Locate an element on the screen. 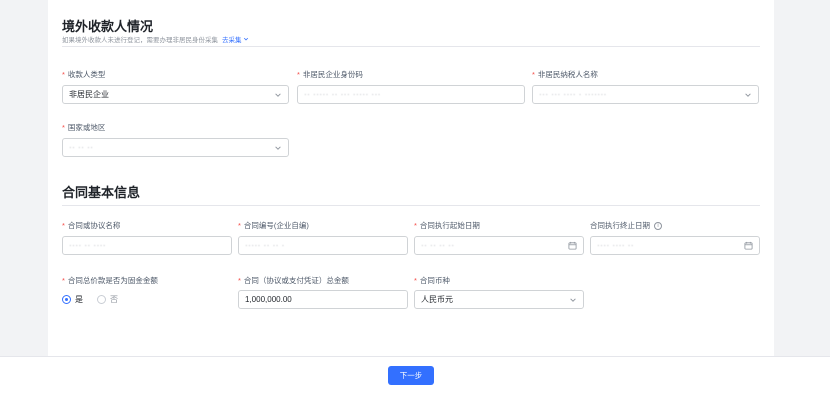 The width and height of the screenshot is (830, 394). payee-type-label-text: 收款人类型 is located at coordinates (86, 74).